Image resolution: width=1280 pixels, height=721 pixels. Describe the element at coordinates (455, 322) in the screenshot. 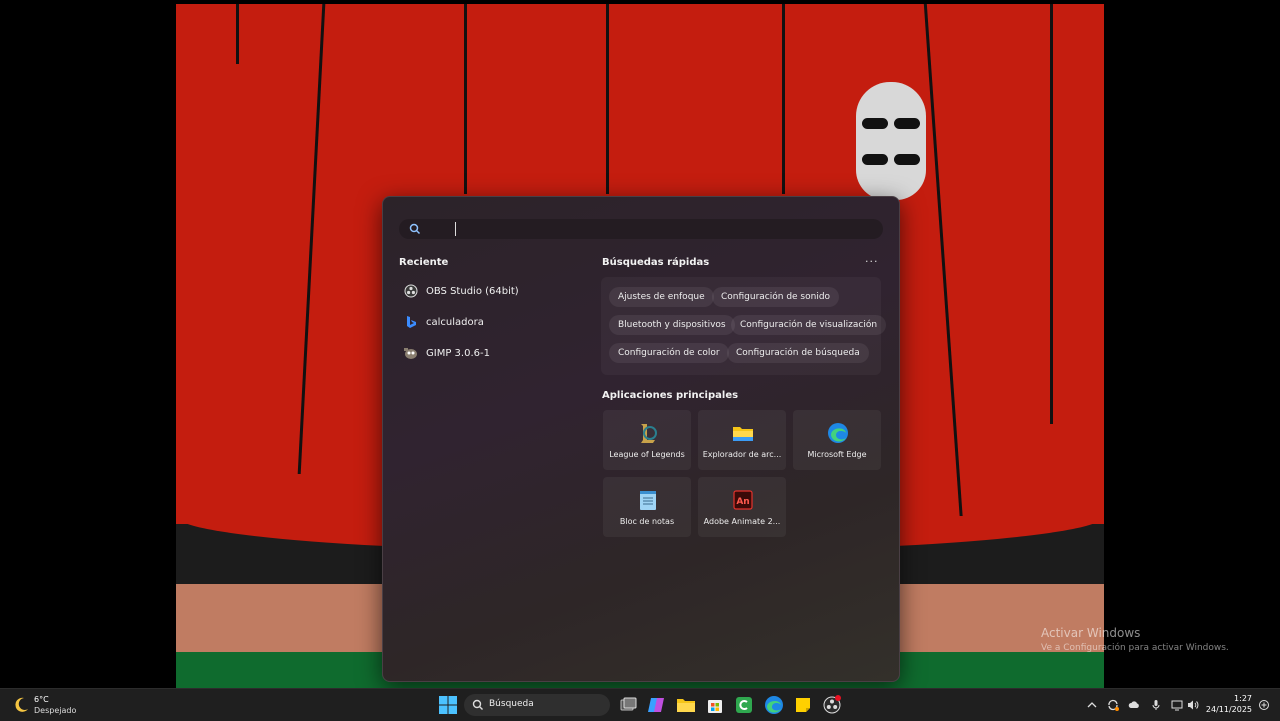

I see `recent-item-label: calculadora` at that location.